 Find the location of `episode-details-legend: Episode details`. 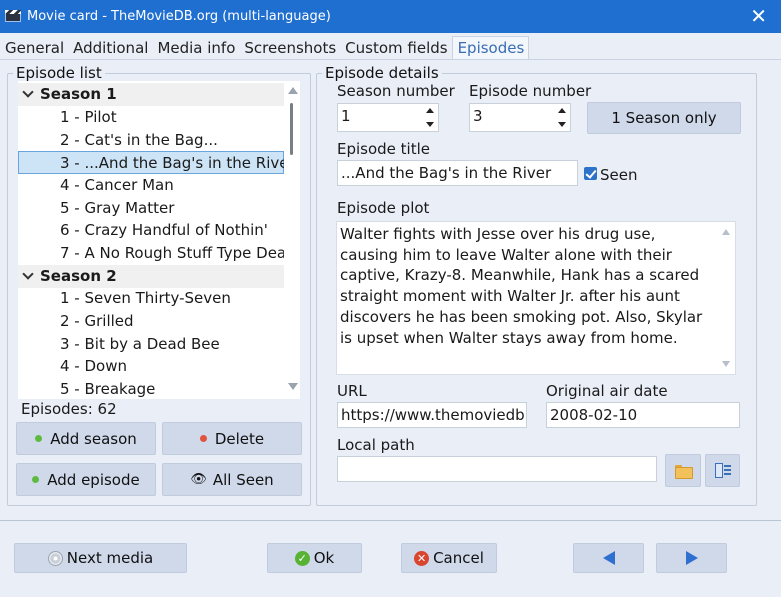

episode-details-legend: Episode details is located at coordinates (382, 73).